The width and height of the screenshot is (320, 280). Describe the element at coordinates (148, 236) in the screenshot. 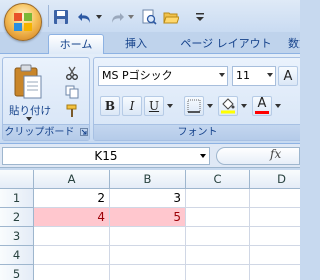

I see `cell-b3` at that location.